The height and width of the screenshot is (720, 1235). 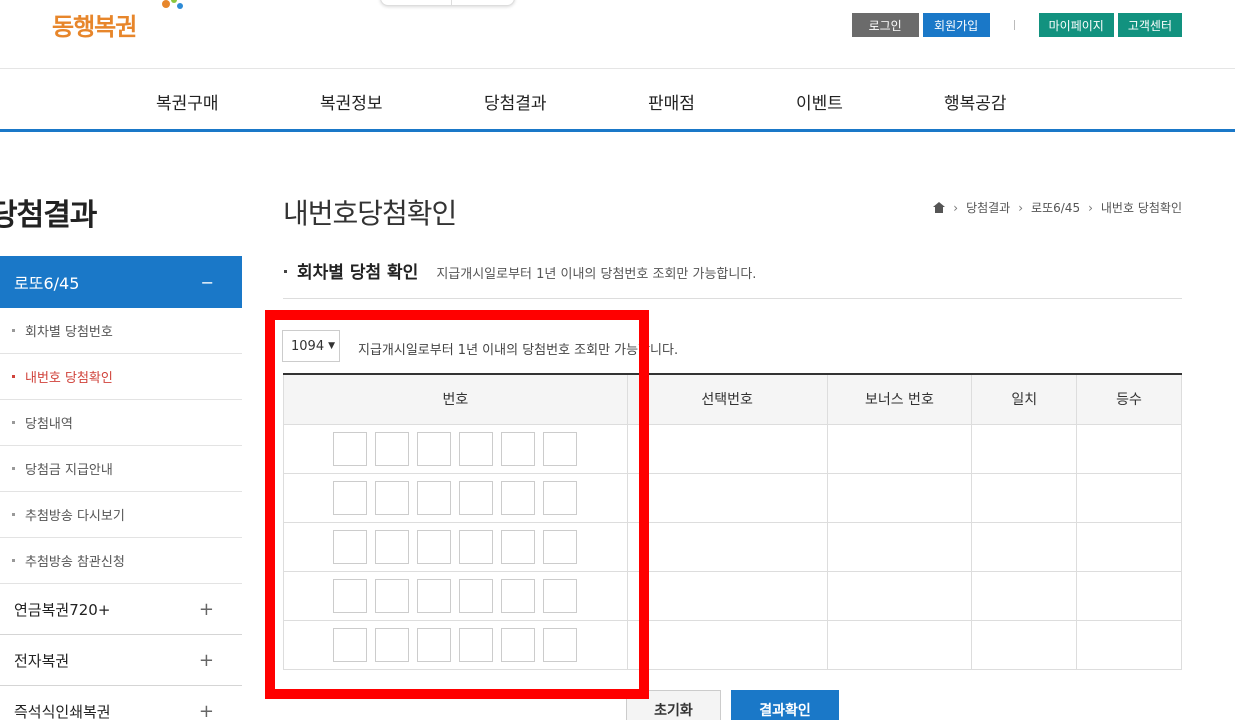 What do you see at coordinates (785, 705) in the screenshot?
I see `confirm-button: 결과확인` at bounding box center [785, 705].